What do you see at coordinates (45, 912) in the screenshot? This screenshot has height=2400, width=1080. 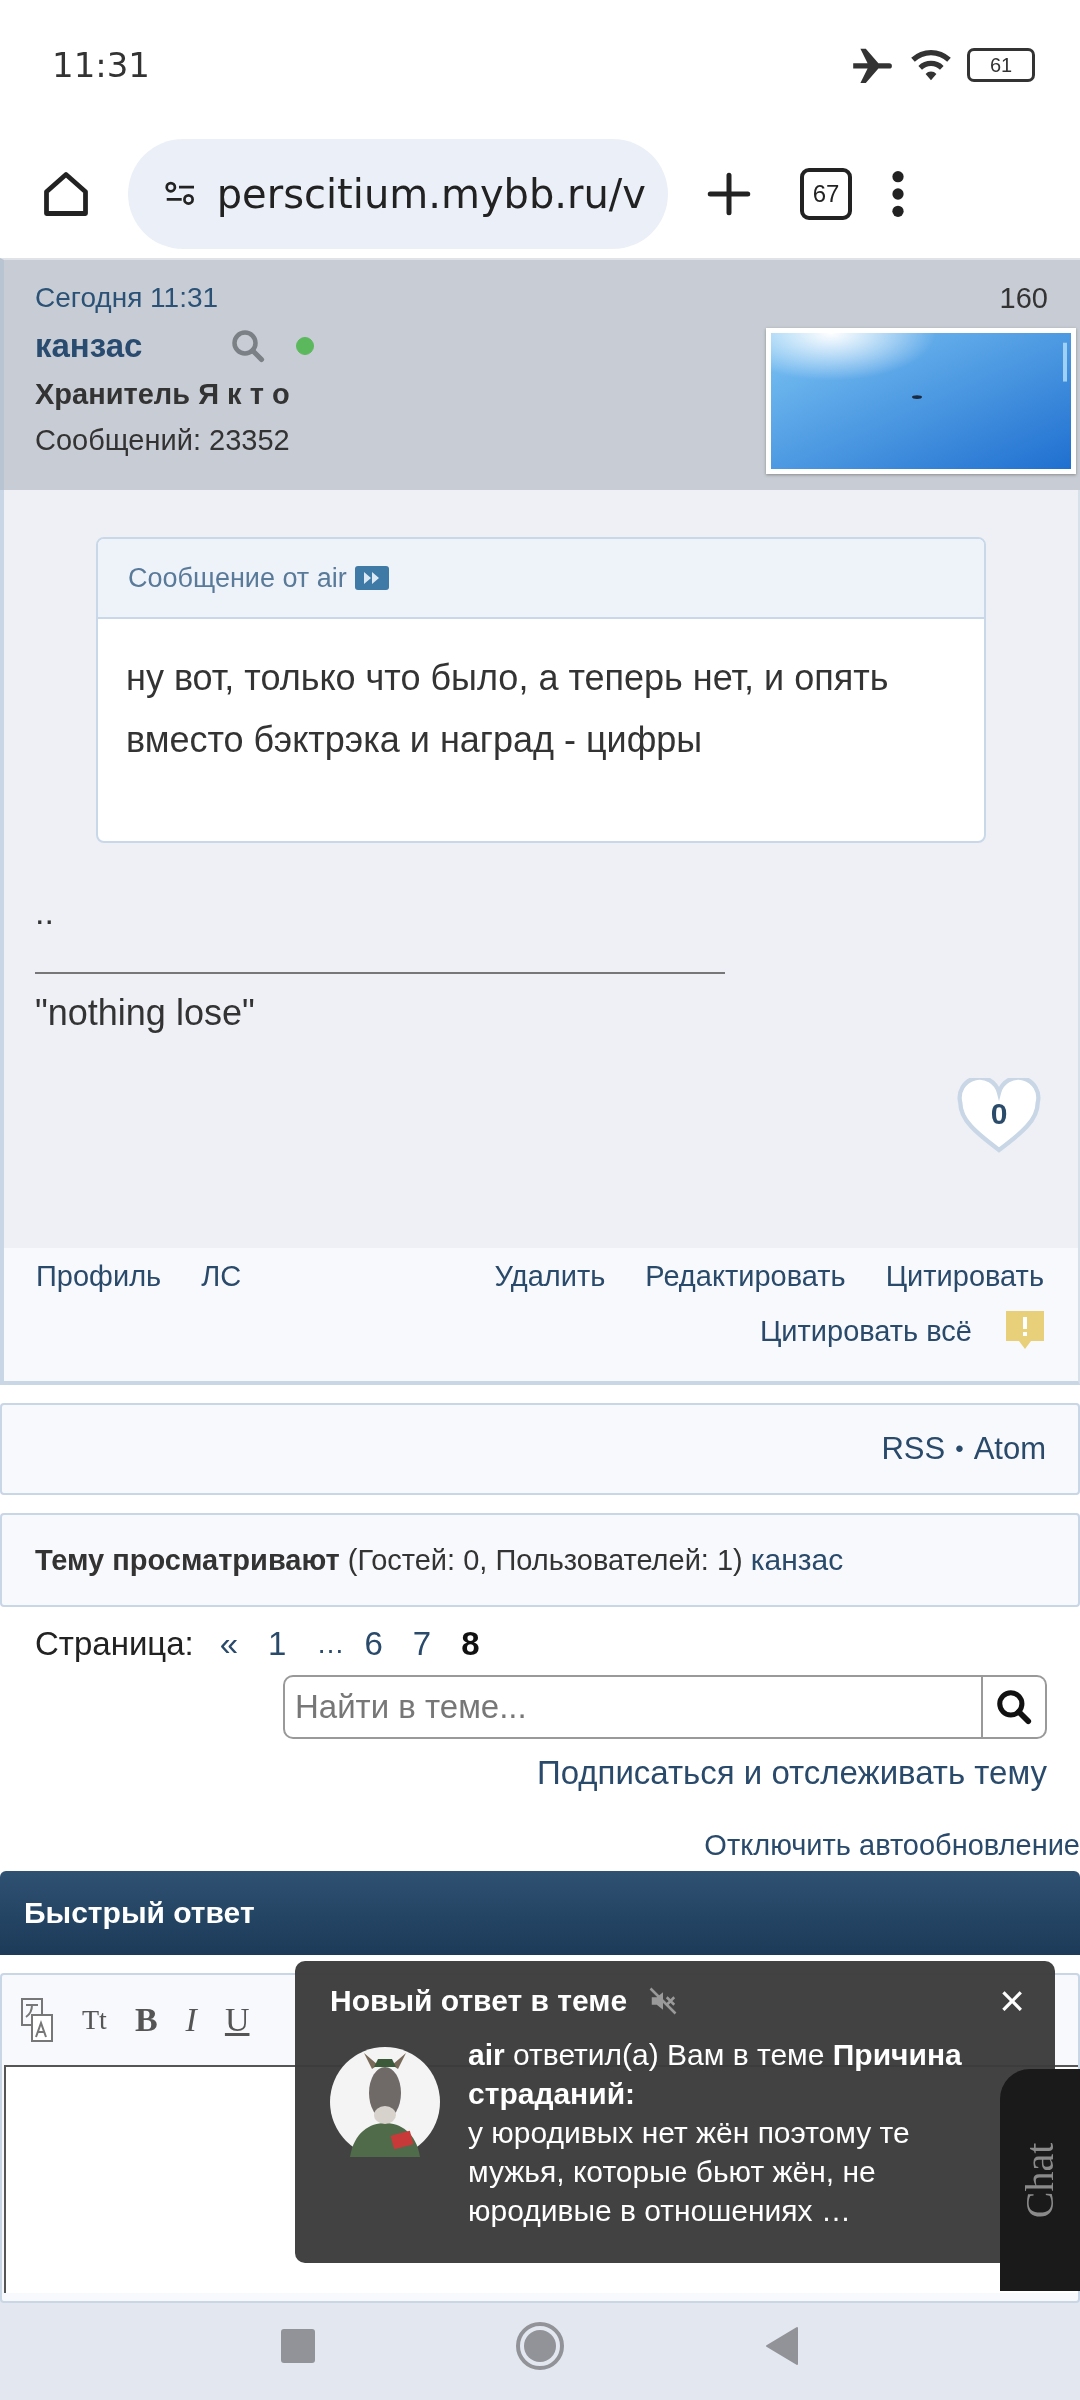 I see `post-text: ..` at bounding box center [45, 912].